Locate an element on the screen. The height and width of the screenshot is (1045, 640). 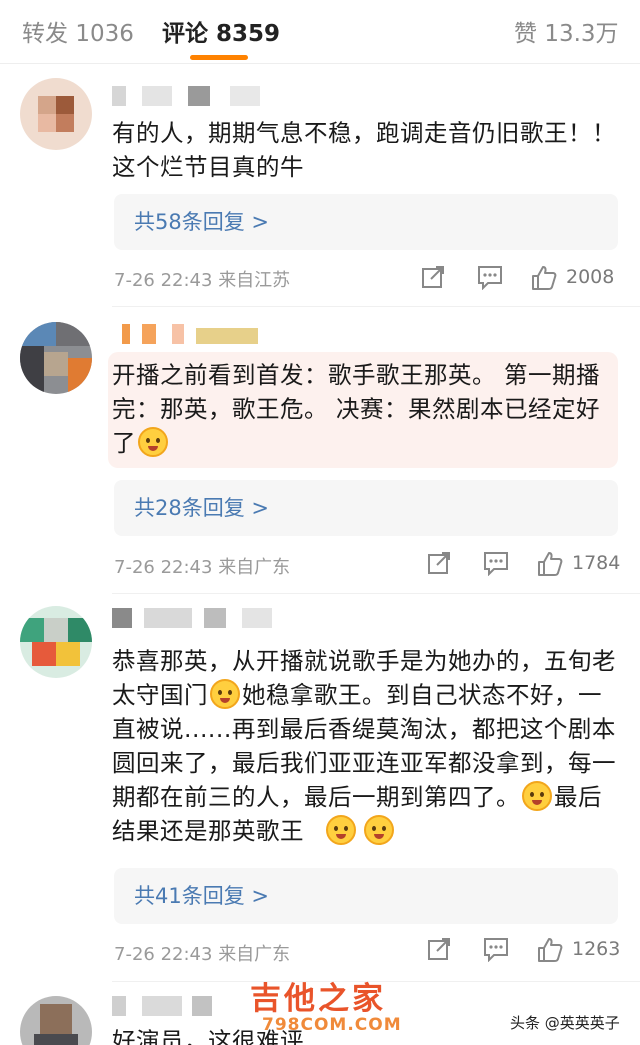
tears-of-joy-emoji-icon is located at coordinates (225, 694).